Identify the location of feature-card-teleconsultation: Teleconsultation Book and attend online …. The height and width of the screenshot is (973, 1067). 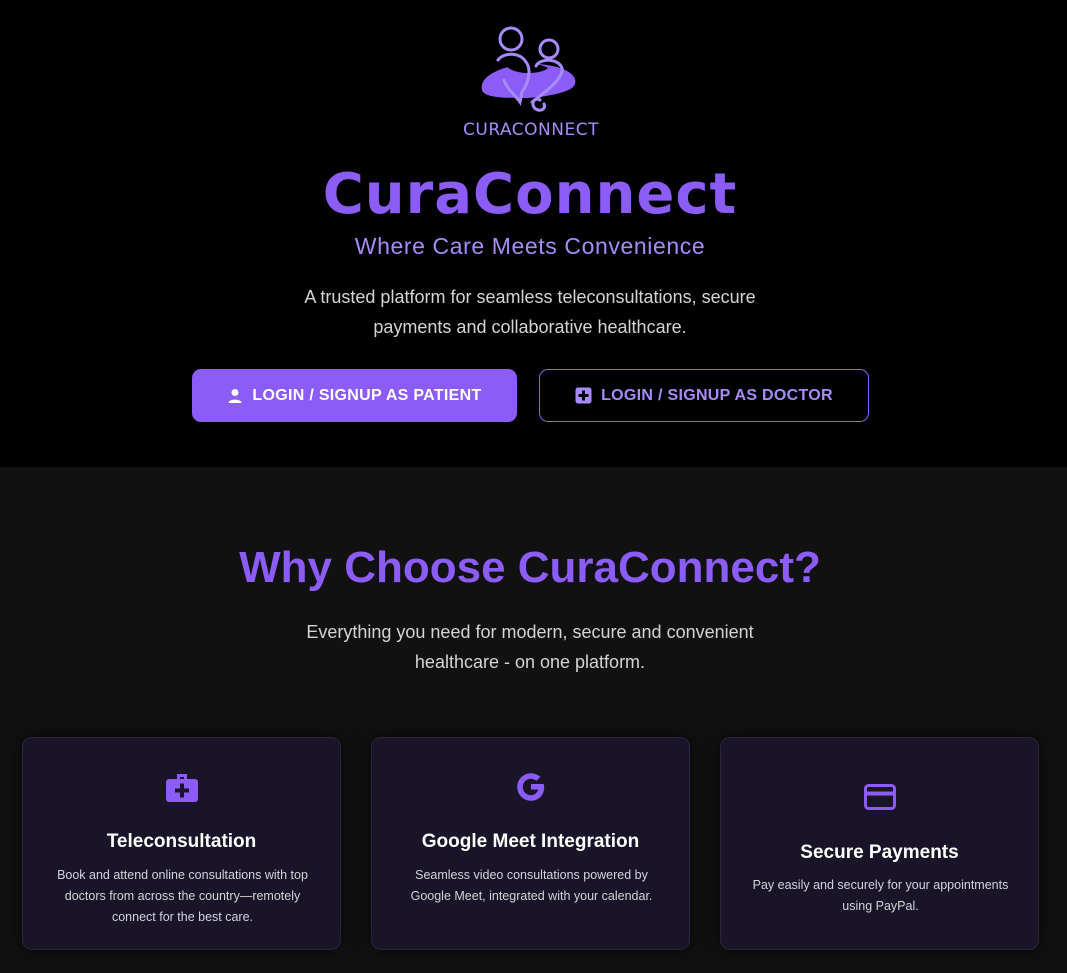
(181, 843).